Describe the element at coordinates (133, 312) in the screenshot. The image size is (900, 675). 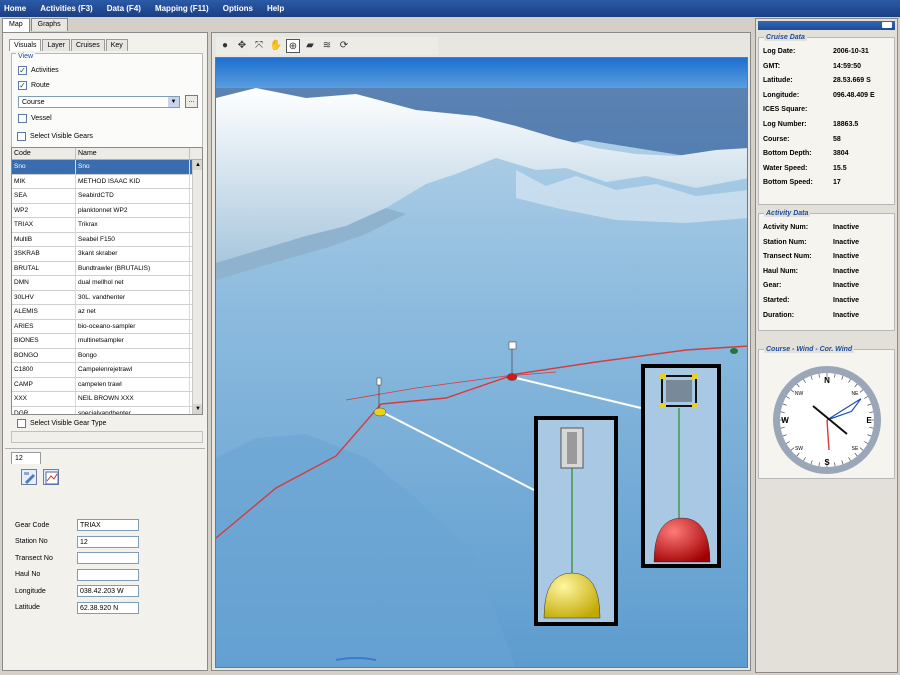
I see `gear-name-cell: az net` at that location.